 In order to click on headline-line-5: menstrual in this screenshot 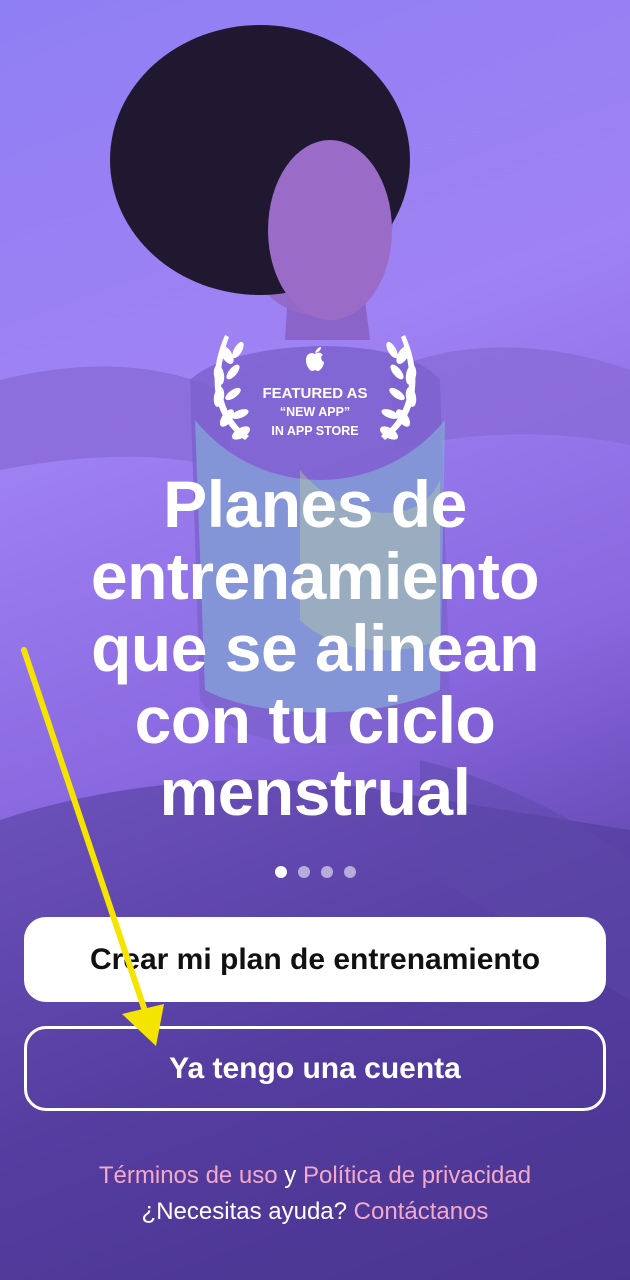, I will do `click(315, 792)`.